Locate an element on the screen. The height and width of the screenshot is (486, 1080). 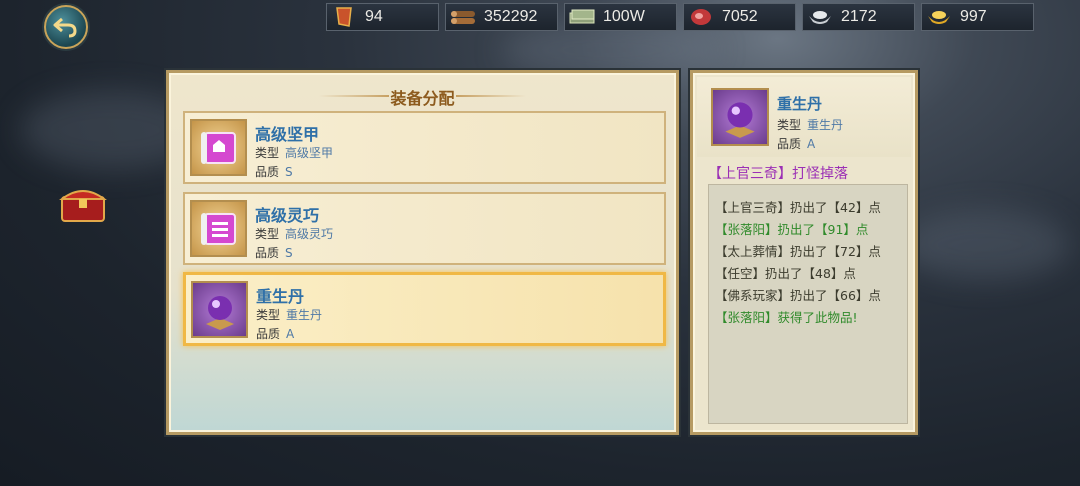
resource-value: 100W is located at coordinates (624, 16).